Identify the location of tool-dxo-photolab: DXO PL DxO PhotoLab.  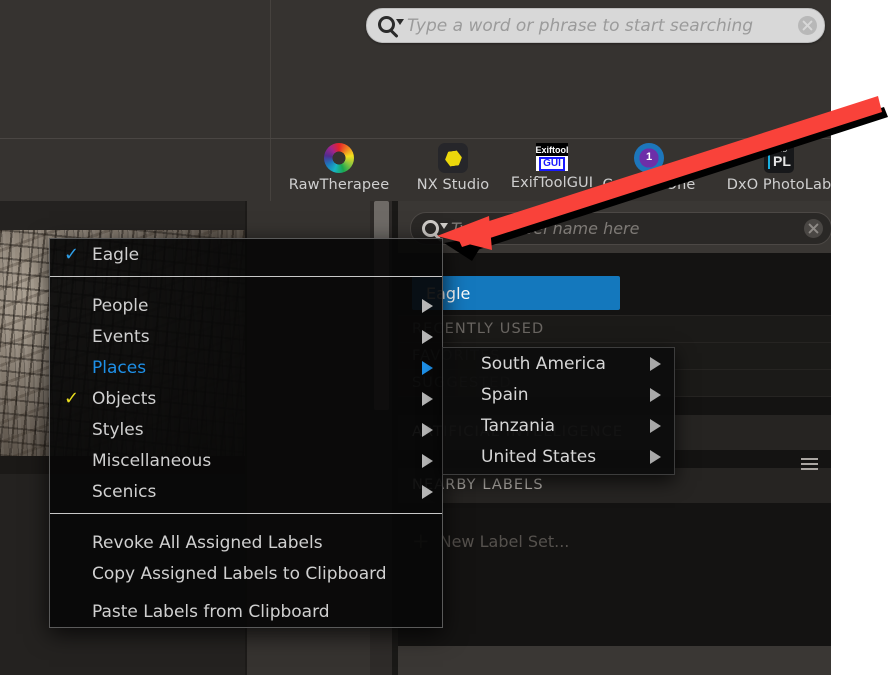
(775, 171).